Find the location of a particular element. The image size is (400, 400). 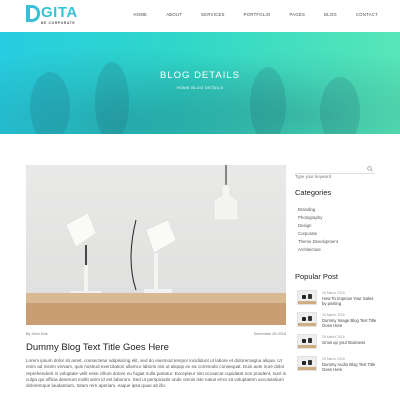

post-title: Dummy Blog Text Title Goes Here is located at coordinates (97, 347).